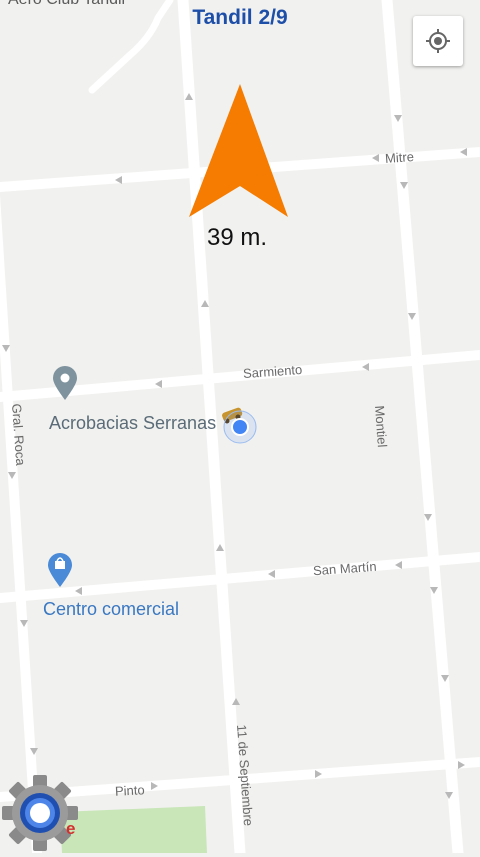 The image size is (480, 857). Describe the element at coordinates (399, 157) in the screenshot. I see `street-label-mitre: Mitre` at that location.